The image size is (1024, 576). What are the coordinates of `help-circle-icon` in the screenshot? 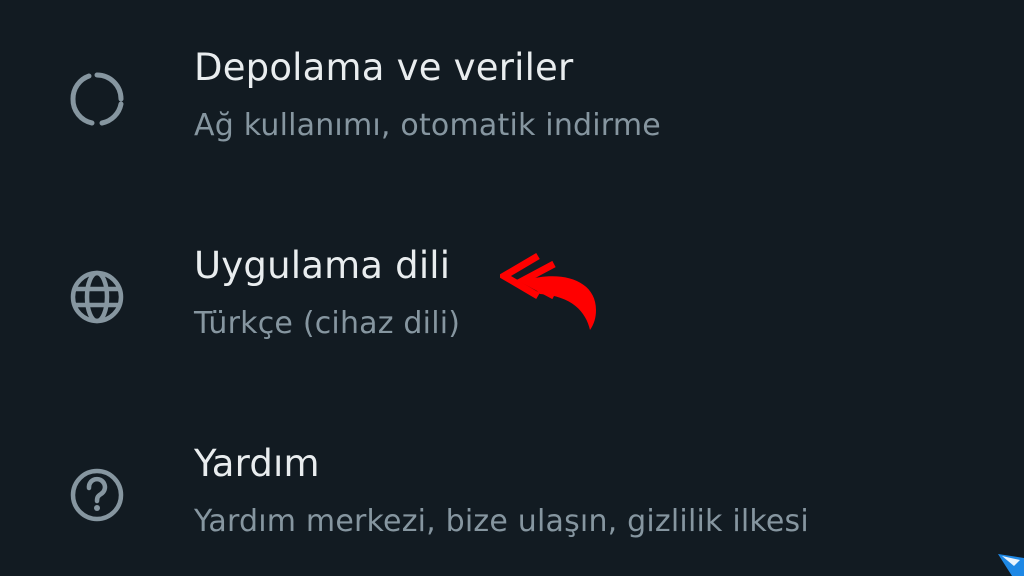 It's located at (97, 495).